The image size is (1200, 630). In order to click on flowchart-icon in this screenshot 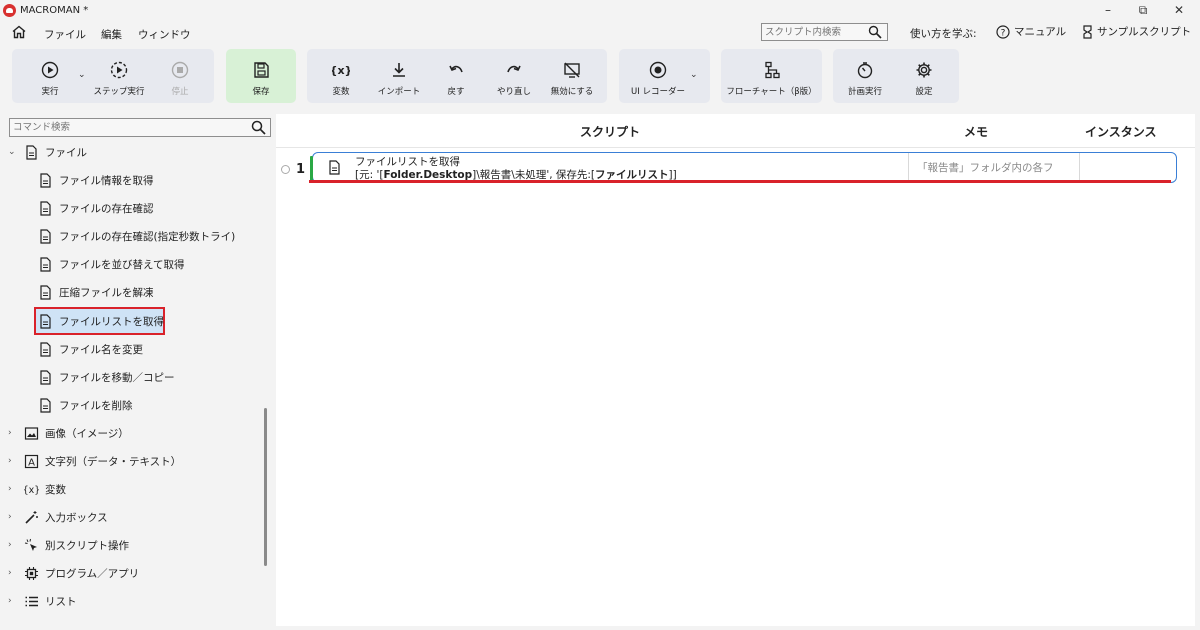, I will do `click(772, 70)`.